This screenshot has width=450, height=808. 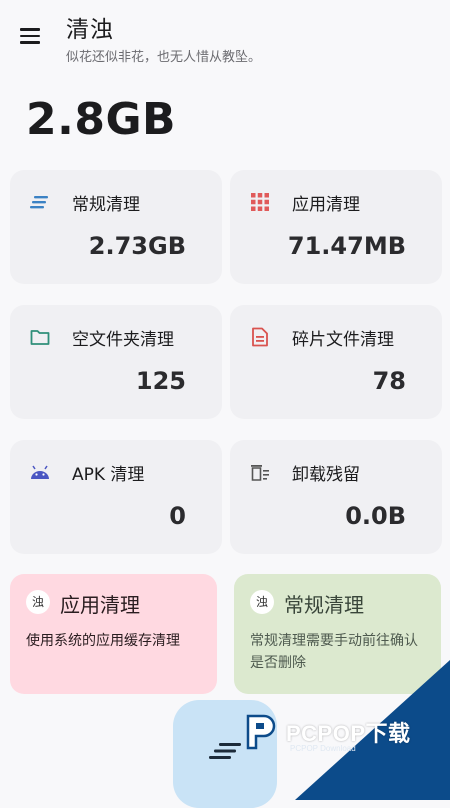 What do you see at coordinates (137, 246) in the screenshot?
I see `card-value: 2.73GB` at bounding box center [137, 246].